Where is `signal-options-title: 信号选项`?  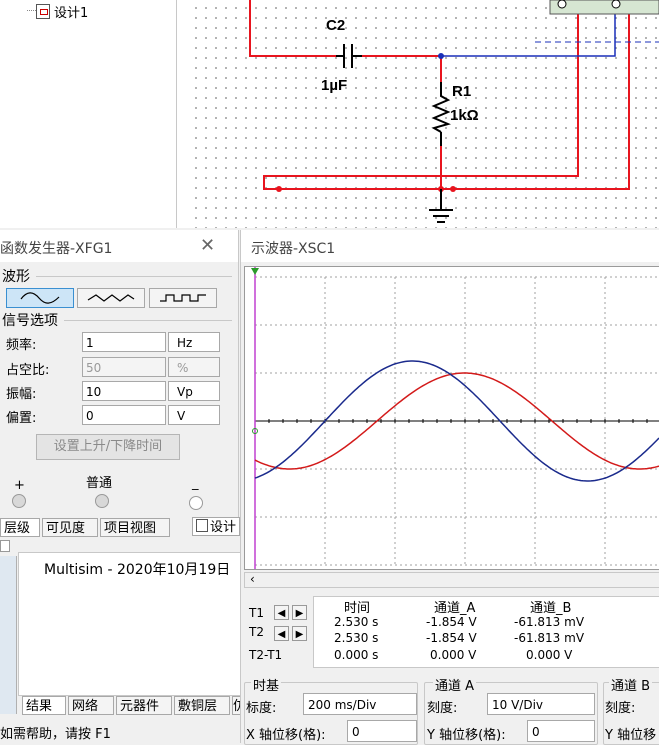 signal-options-title: 信号选项 is located at coordinates (30, 321).